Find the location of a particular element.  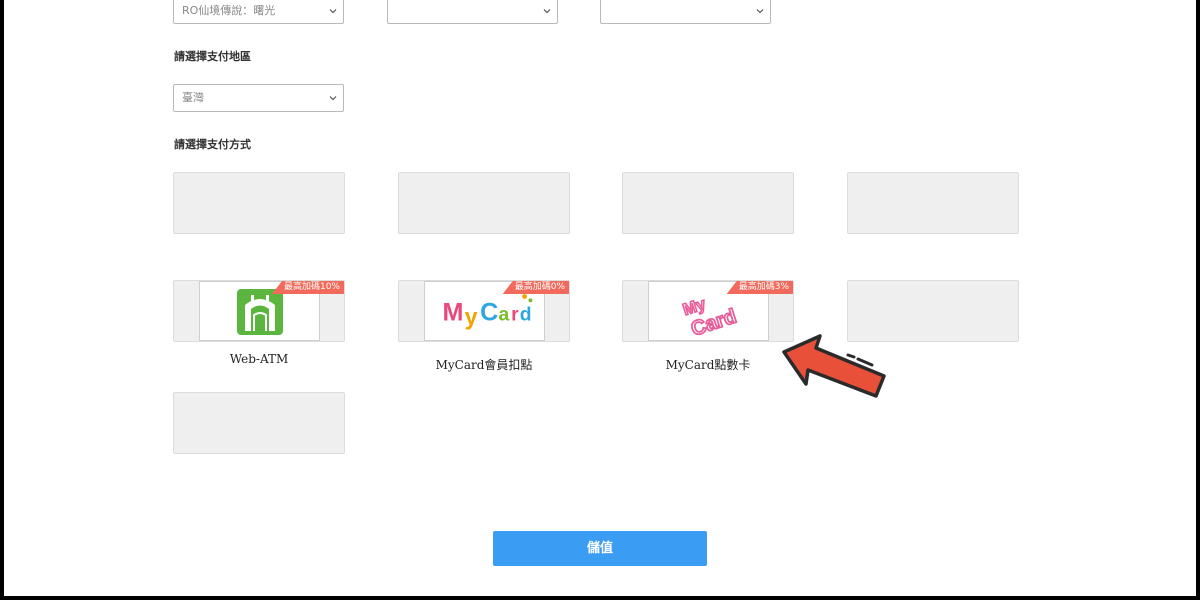

payment-caption-web-atm: Web-ATM is located at coordinates (259, 359).